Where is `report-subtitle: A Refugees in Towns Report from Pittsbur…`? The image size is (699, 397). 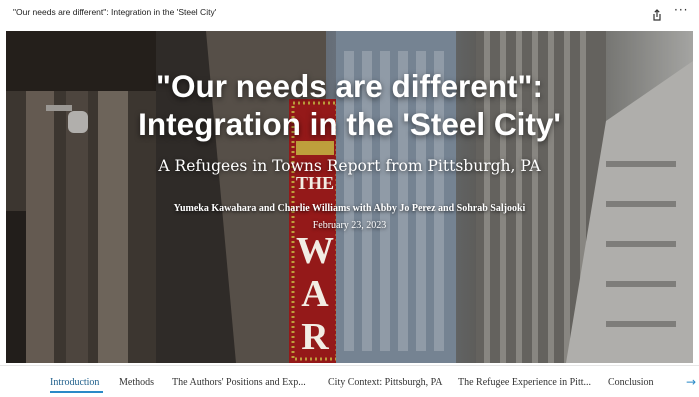
report-subtitle: A Refugees in Towns Report from Pittsbur… is located at coordinates (349, 166).